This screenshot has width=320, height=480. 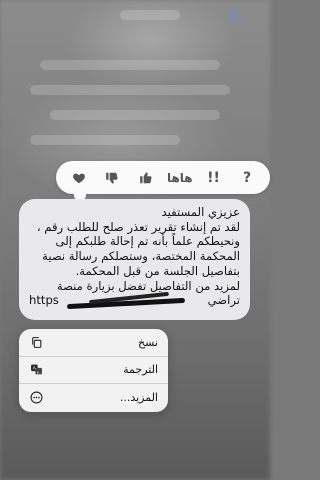 What do you see at coordinates (93, 343) in the screenshot?
I see `menu-item-copy: نسخ` at bounding box center [93, 343].